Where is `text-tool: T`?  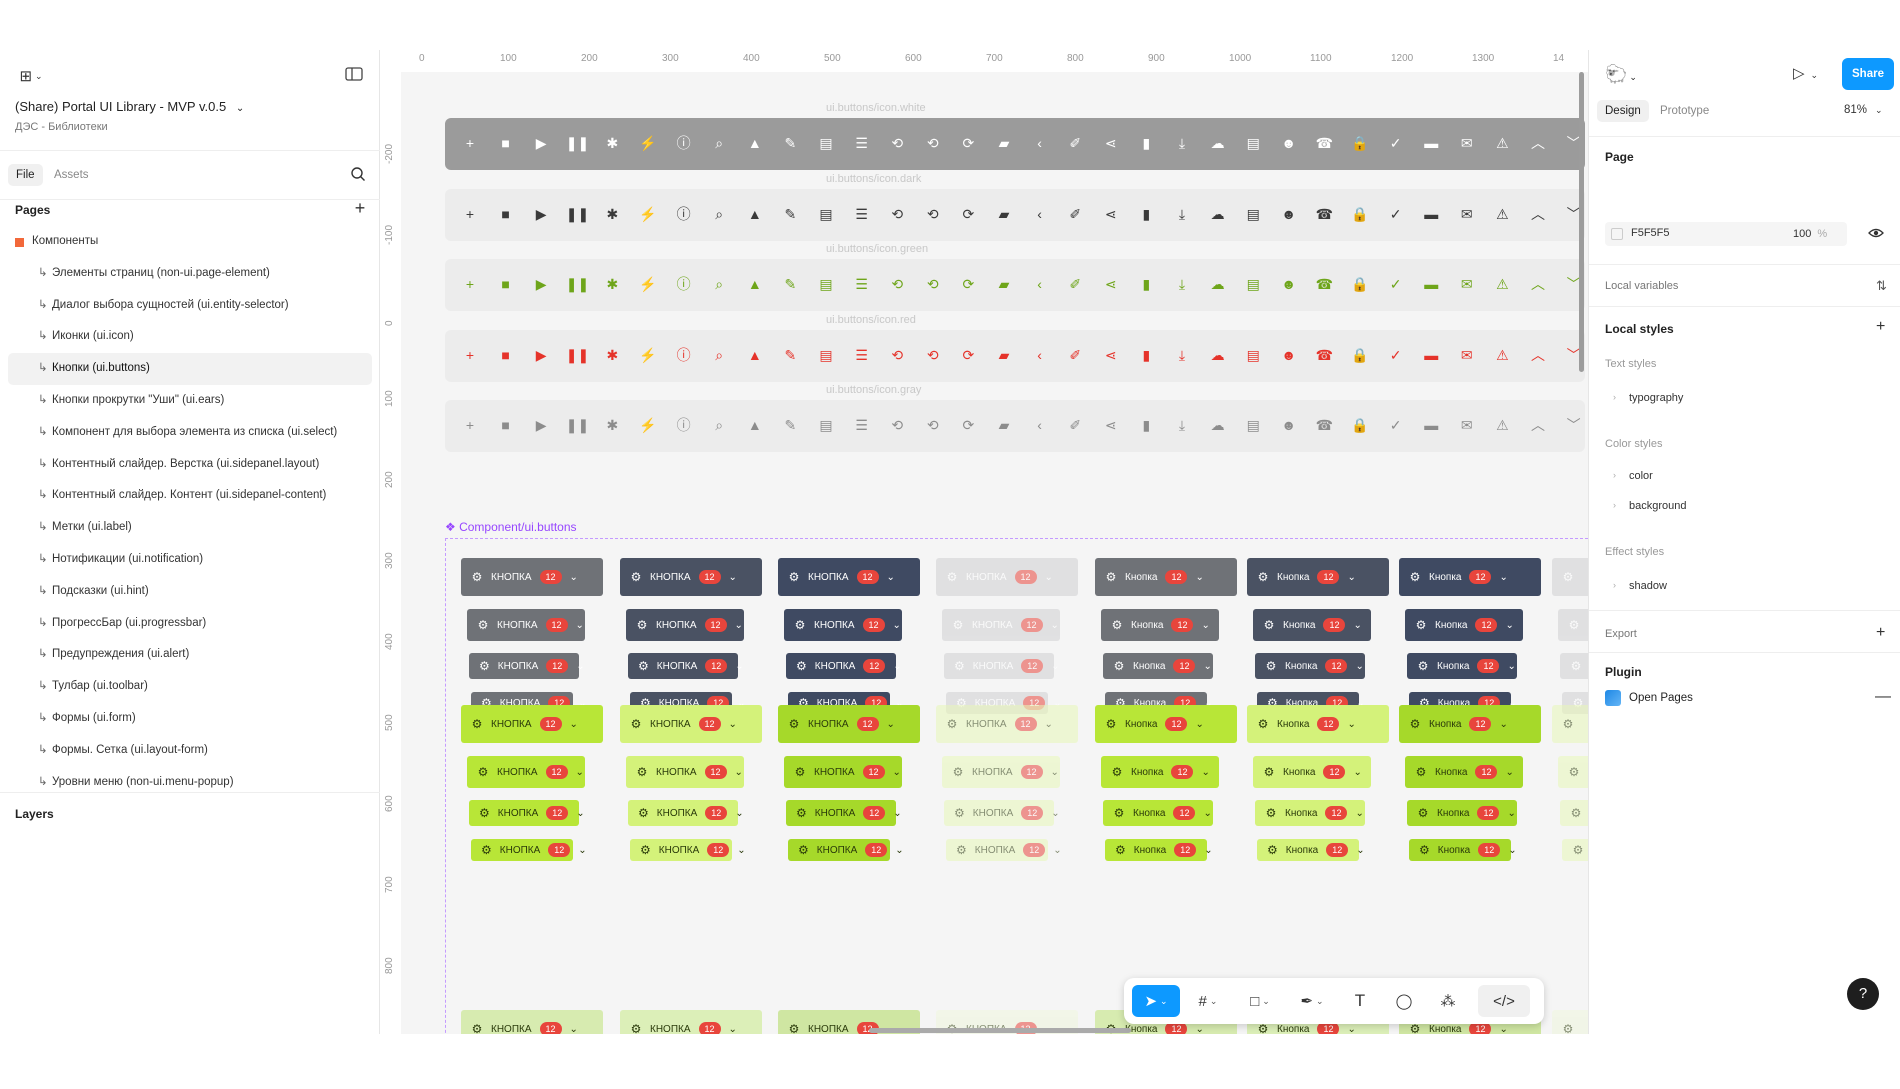 text-tool: T is located at coordinates (1360, 1001).